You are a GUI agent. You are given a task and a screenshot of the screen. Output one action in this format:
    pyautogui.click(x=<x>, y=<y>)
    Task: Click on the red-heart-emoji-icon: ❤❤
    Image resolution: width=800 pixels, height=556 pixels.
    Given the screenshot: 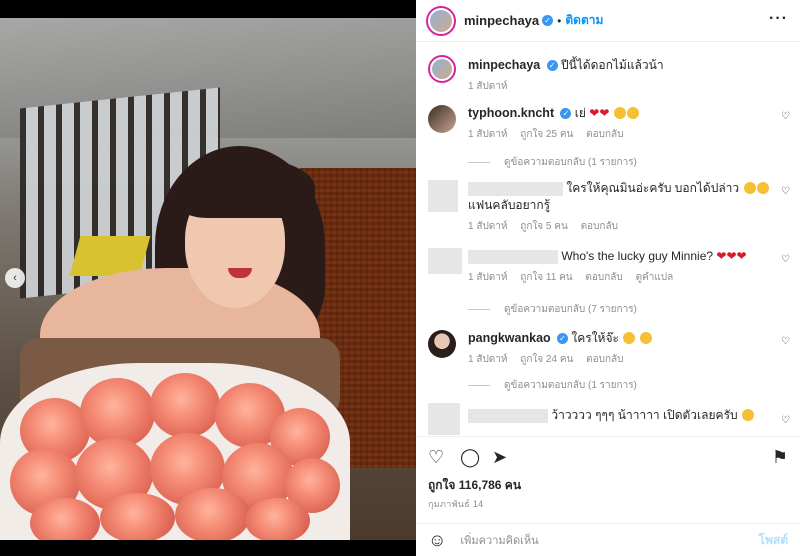 What is the action you would take?
    pyautogui.click(x=599, y=113)
    